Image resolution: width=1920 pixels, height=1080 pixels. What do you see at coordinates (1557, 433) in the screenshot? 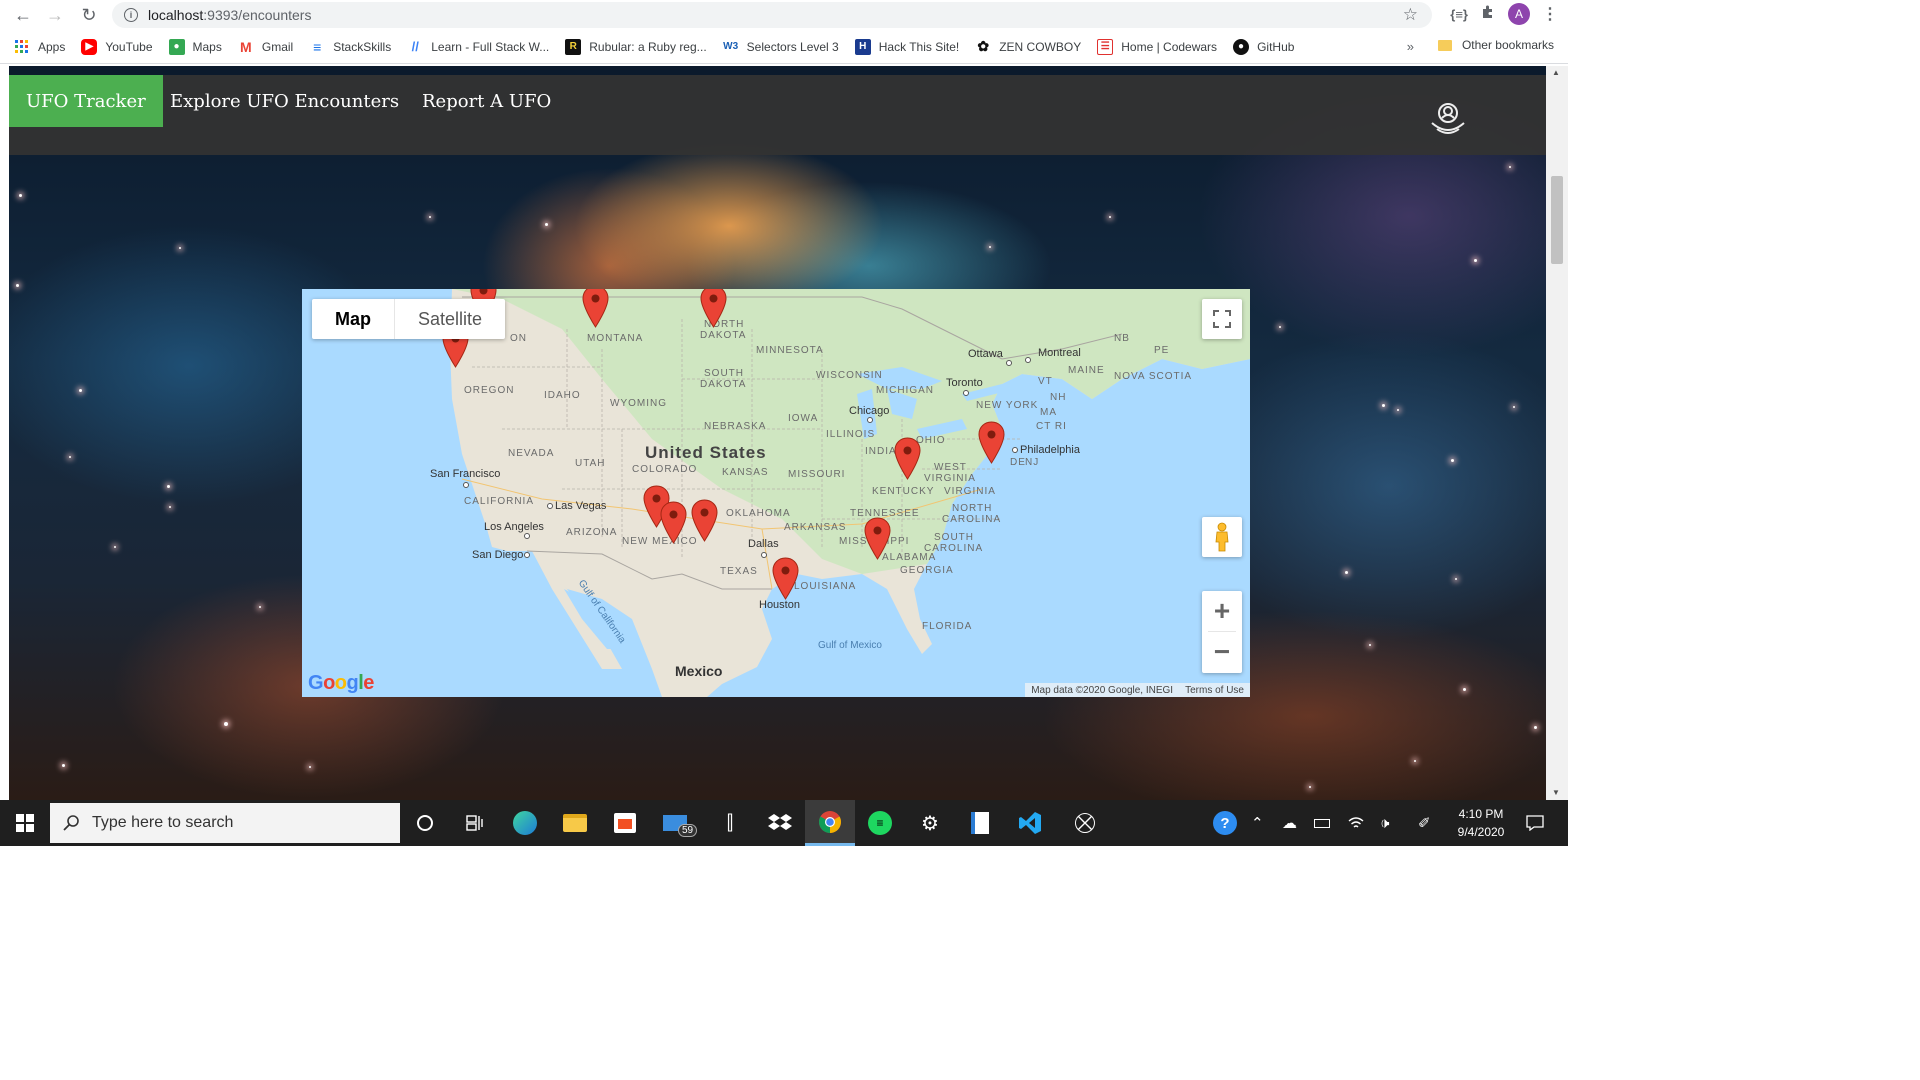
I see `page-scrollbar: ▲ ▼` at bounding box center [1557, 433].